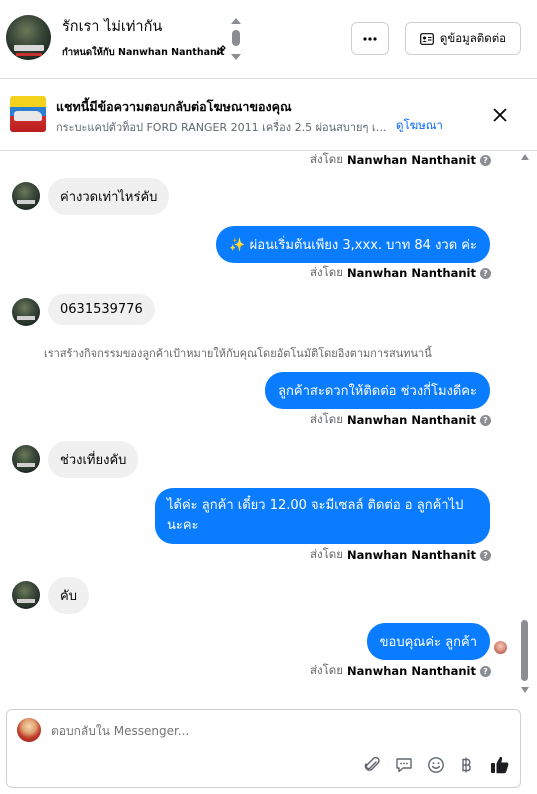  Describe the element at coordinates (525, 690) in the screenshot. I see `scroll-down-arrow-icon` at that location.